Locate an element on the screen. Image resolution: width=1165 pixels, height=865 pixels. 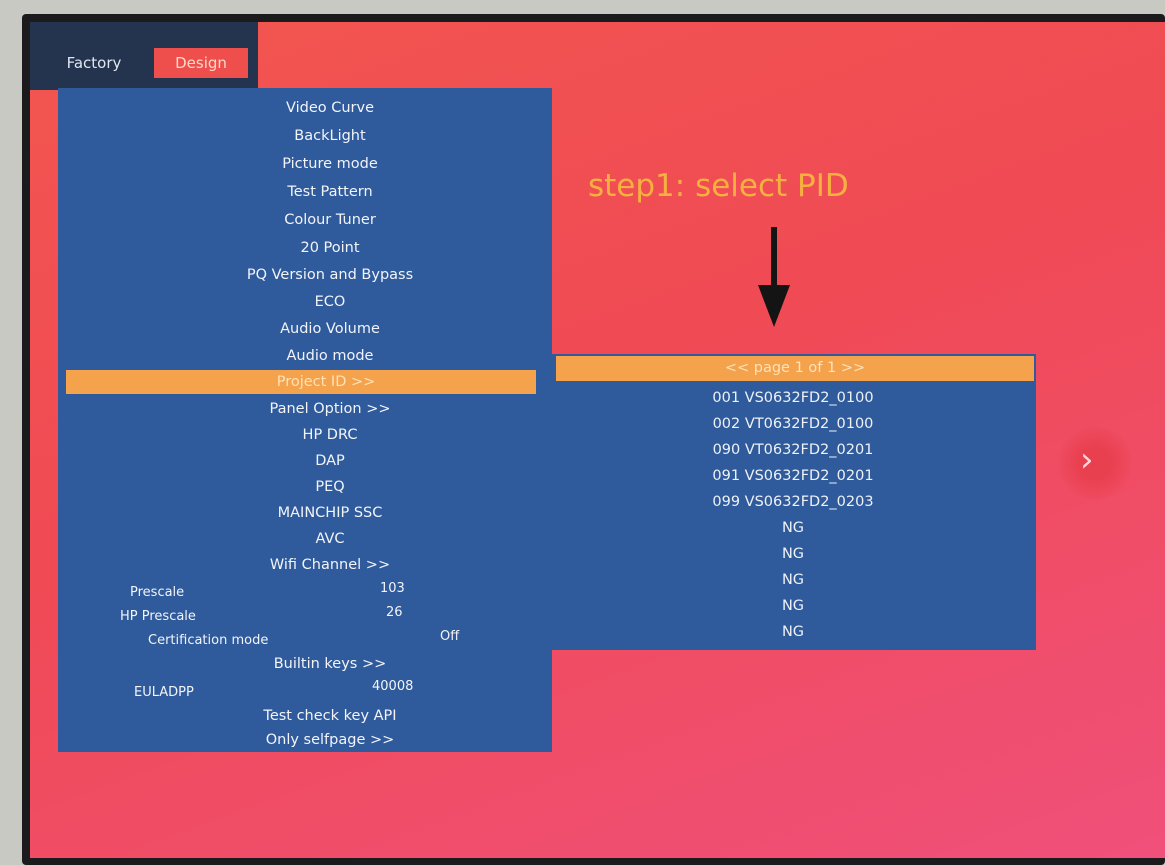
menu-item-builtin-keys: Builtin keys >> is located at coordinates (305, 664).